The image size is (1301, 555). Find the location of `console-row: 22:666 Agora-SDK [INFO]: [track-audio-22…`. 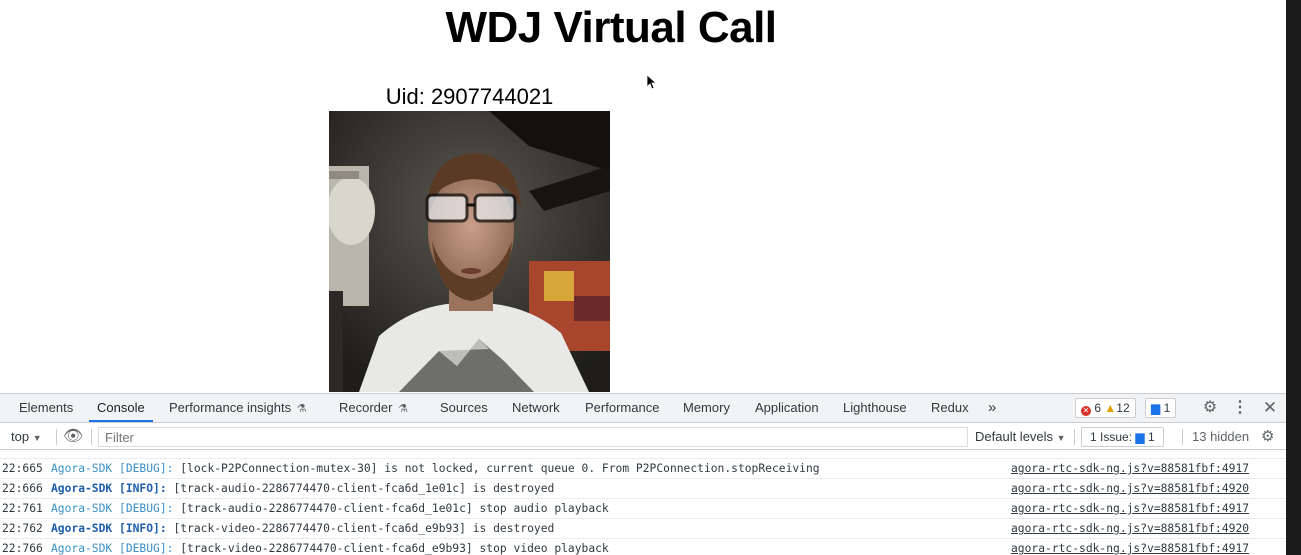

console-row: 22:666 Agora-SDK [INFO]: [track-audio-22… is located at coordinates (643, 489).